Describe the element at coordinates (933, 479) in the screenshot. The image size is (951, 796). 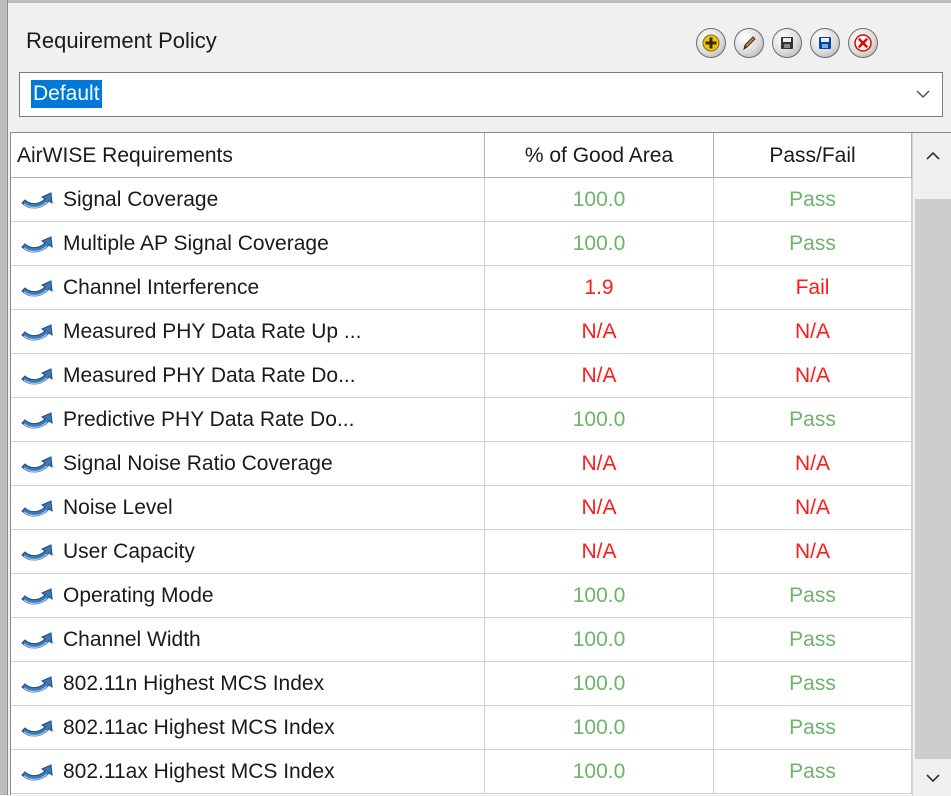
I see `scrollbar-thumb` at that location.